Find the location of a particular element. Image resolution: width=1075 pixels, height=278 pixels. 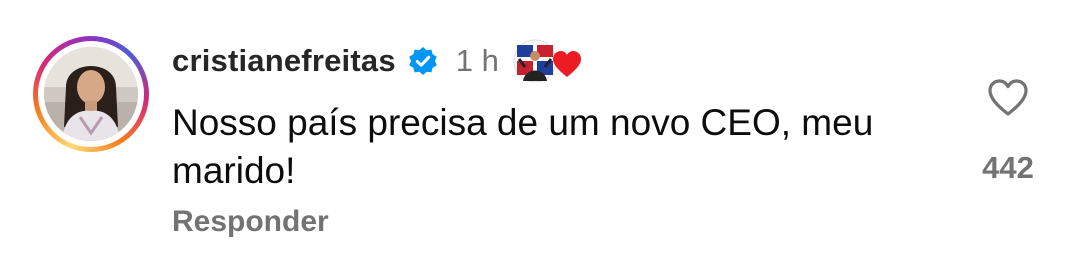

avatar-story-ring is located at coordinates (91, 94).